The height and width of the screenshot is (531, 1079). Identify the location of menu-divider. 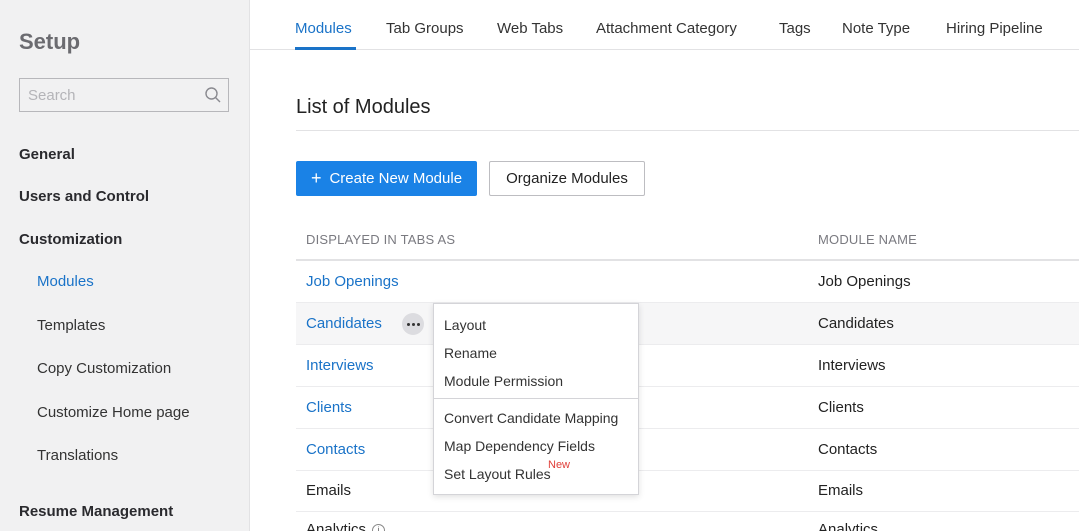
(536, 398).